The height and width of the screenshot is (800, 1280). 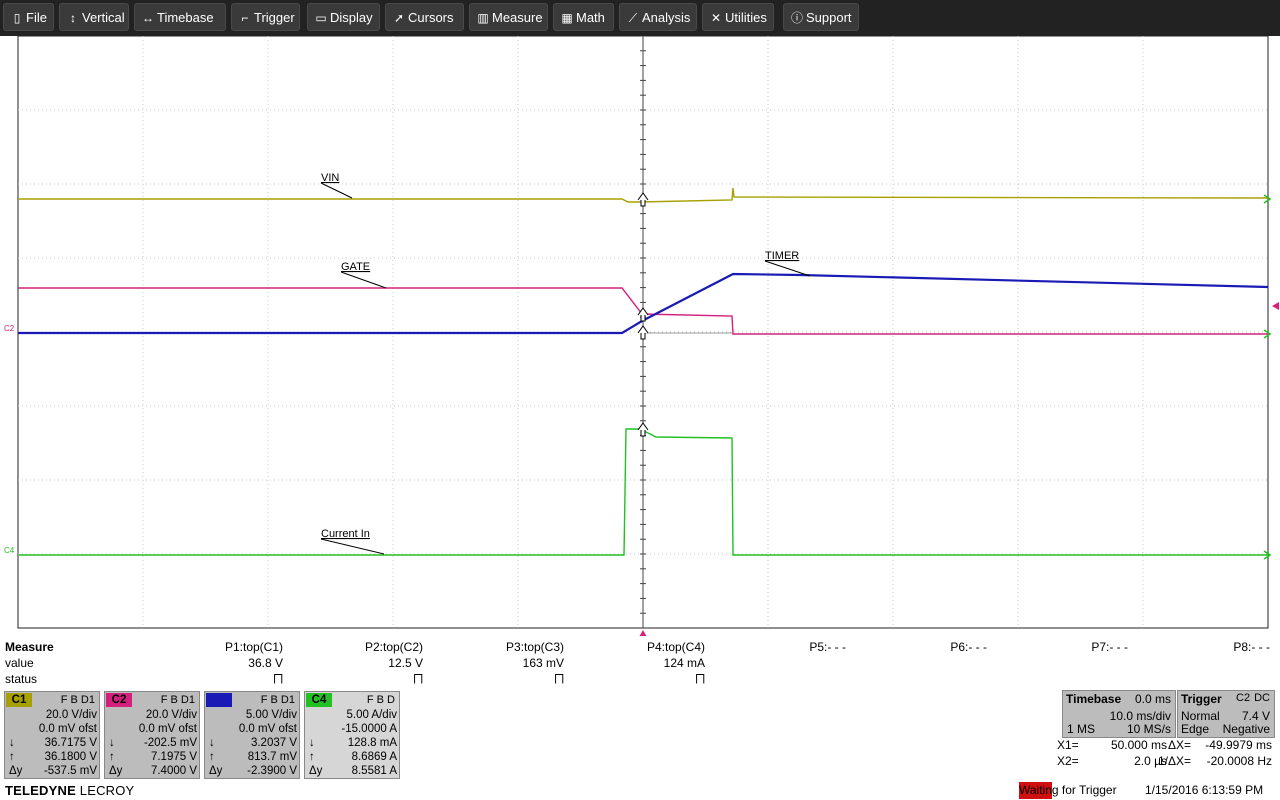 I want to click on measure-param-name: P3:top(C3), so click(x=535, y=647).